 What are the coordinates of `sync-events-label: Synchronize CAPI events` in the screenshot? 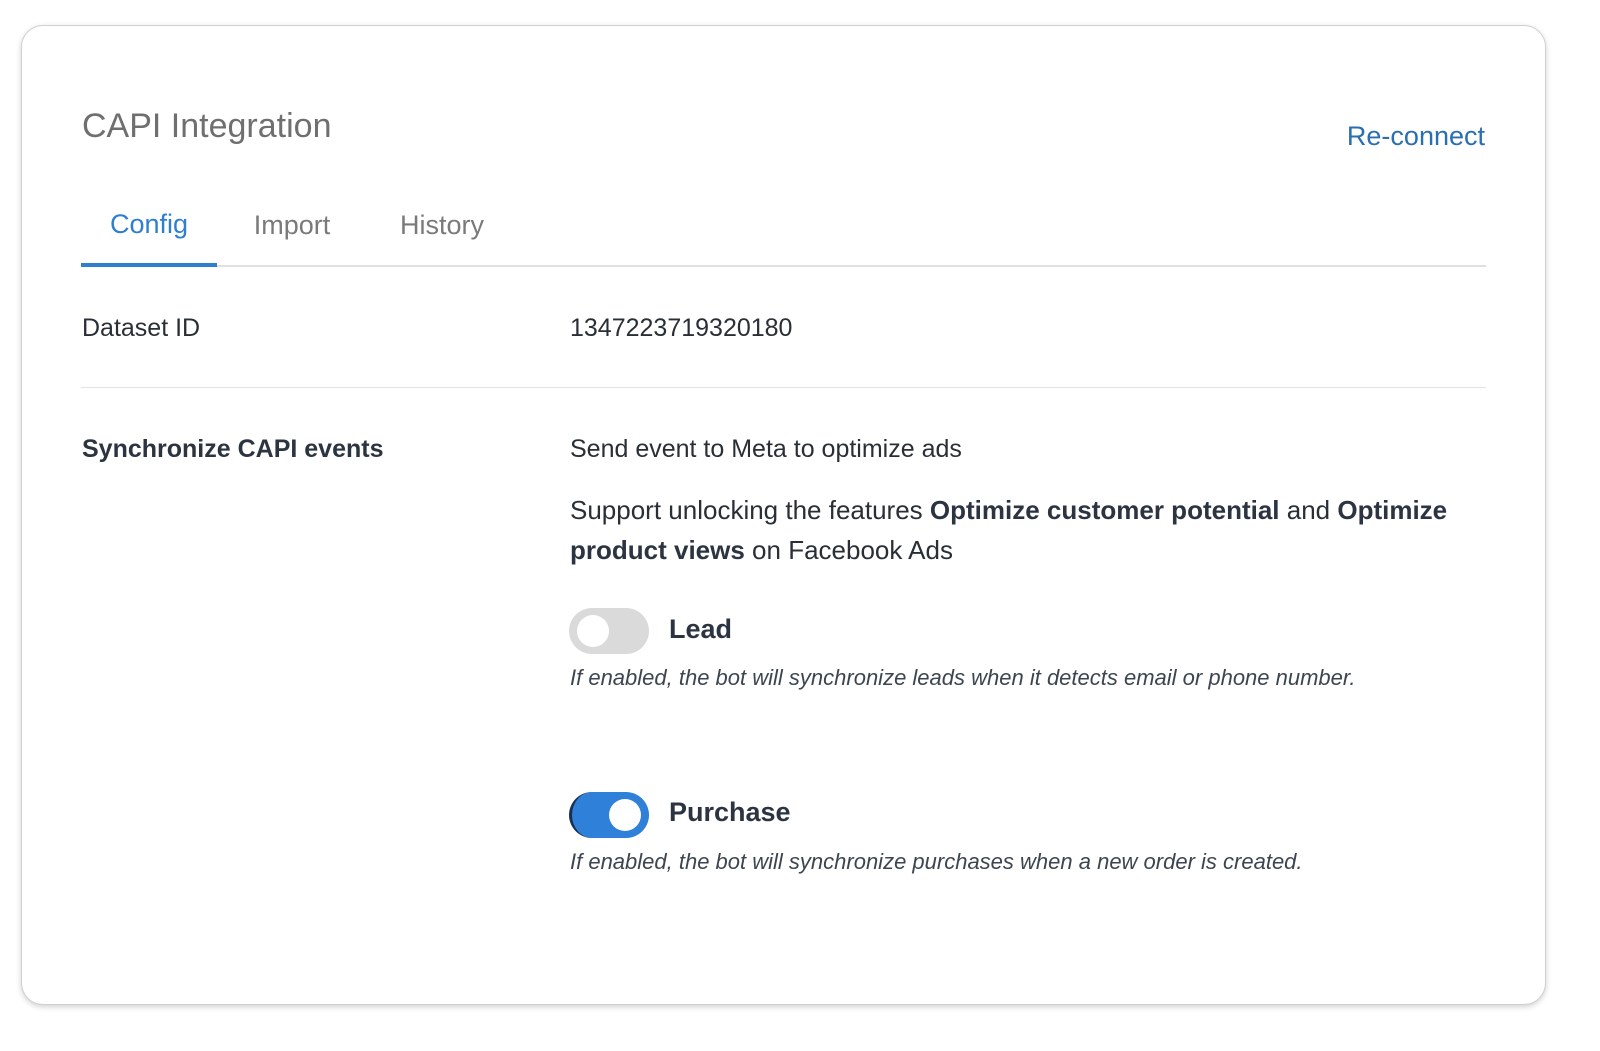 It's located at (233, 449).